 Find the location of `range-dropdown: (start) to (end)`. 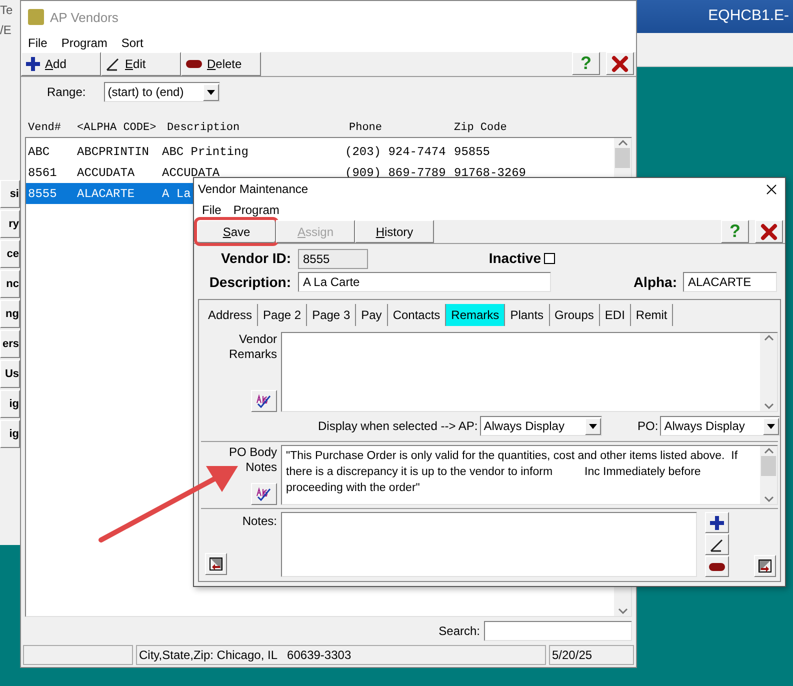

range-dropdown: (start) to (end) is located at coordinates (162, 92).